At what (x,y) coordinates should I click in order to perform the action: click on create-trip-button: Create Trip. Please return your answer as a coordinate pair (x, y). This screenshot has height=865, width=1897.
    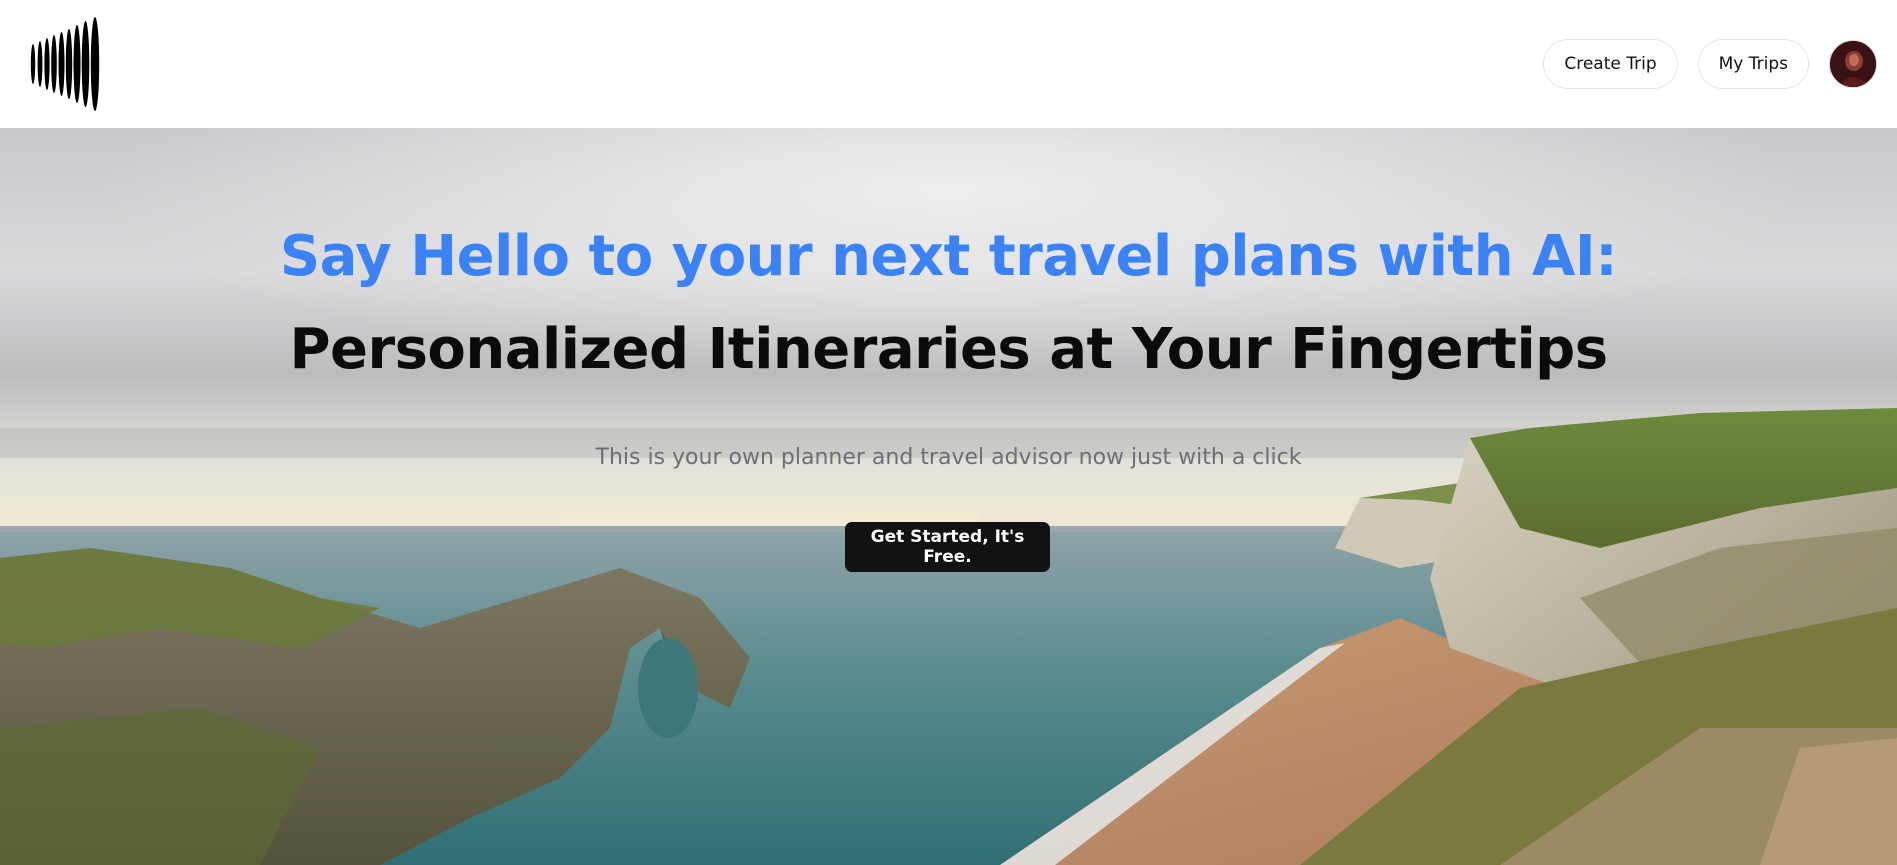
    Looking at the image, I should click on (1610, 64).